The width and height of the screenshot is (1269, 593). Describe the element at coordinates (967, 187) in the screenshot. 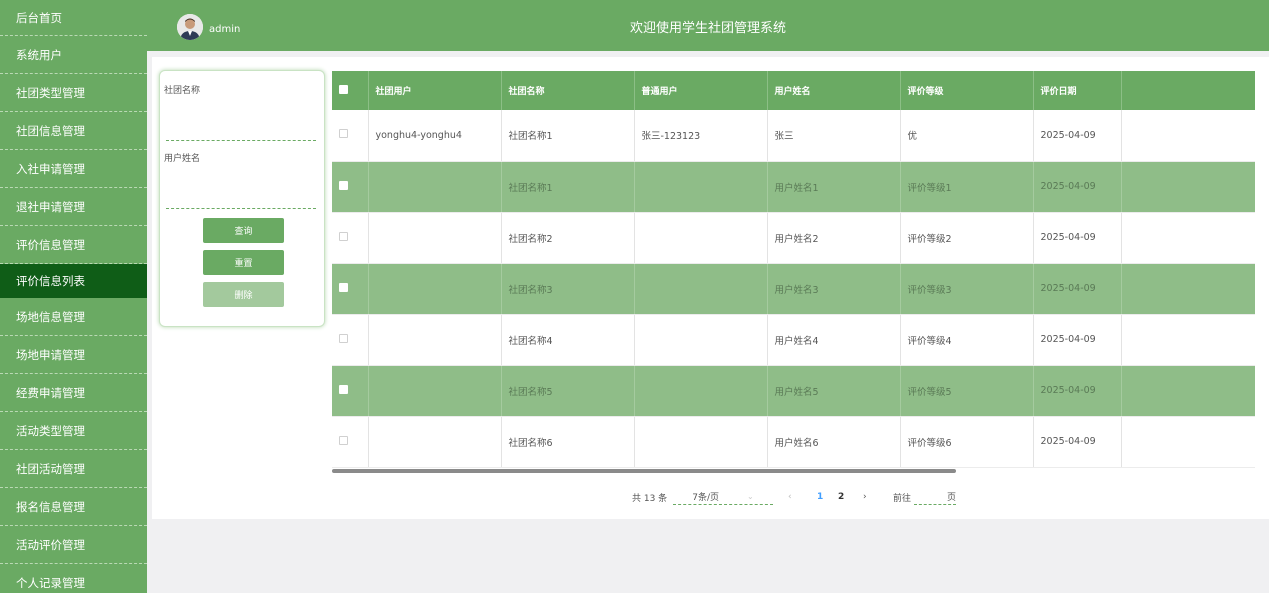

I see `cell-grade: 评价等级1` at that location.